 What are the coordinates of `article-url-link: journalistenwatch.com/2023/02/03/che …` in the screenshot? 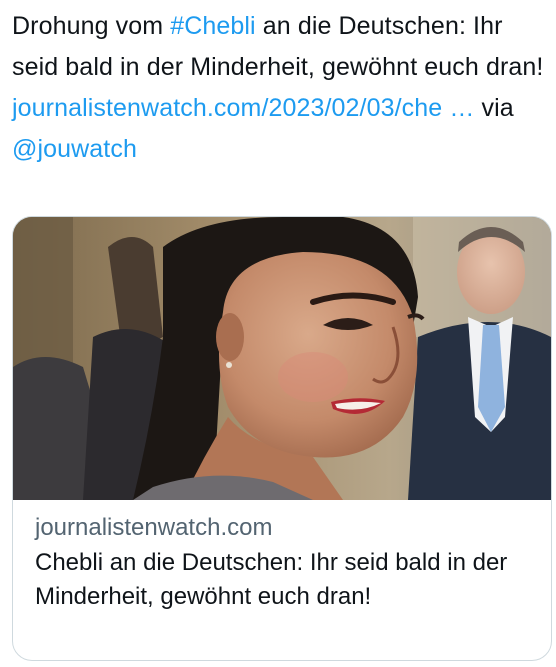 It's located at (243, 108).